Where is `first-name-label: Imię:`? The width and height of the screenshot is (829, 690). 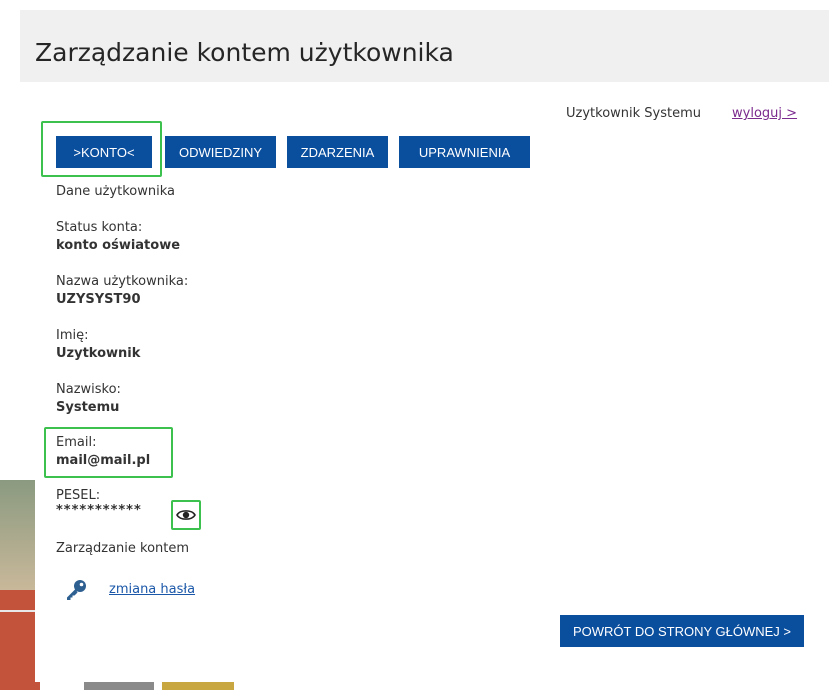 first-name-label: Imię: is located at coordinates (72, 335).